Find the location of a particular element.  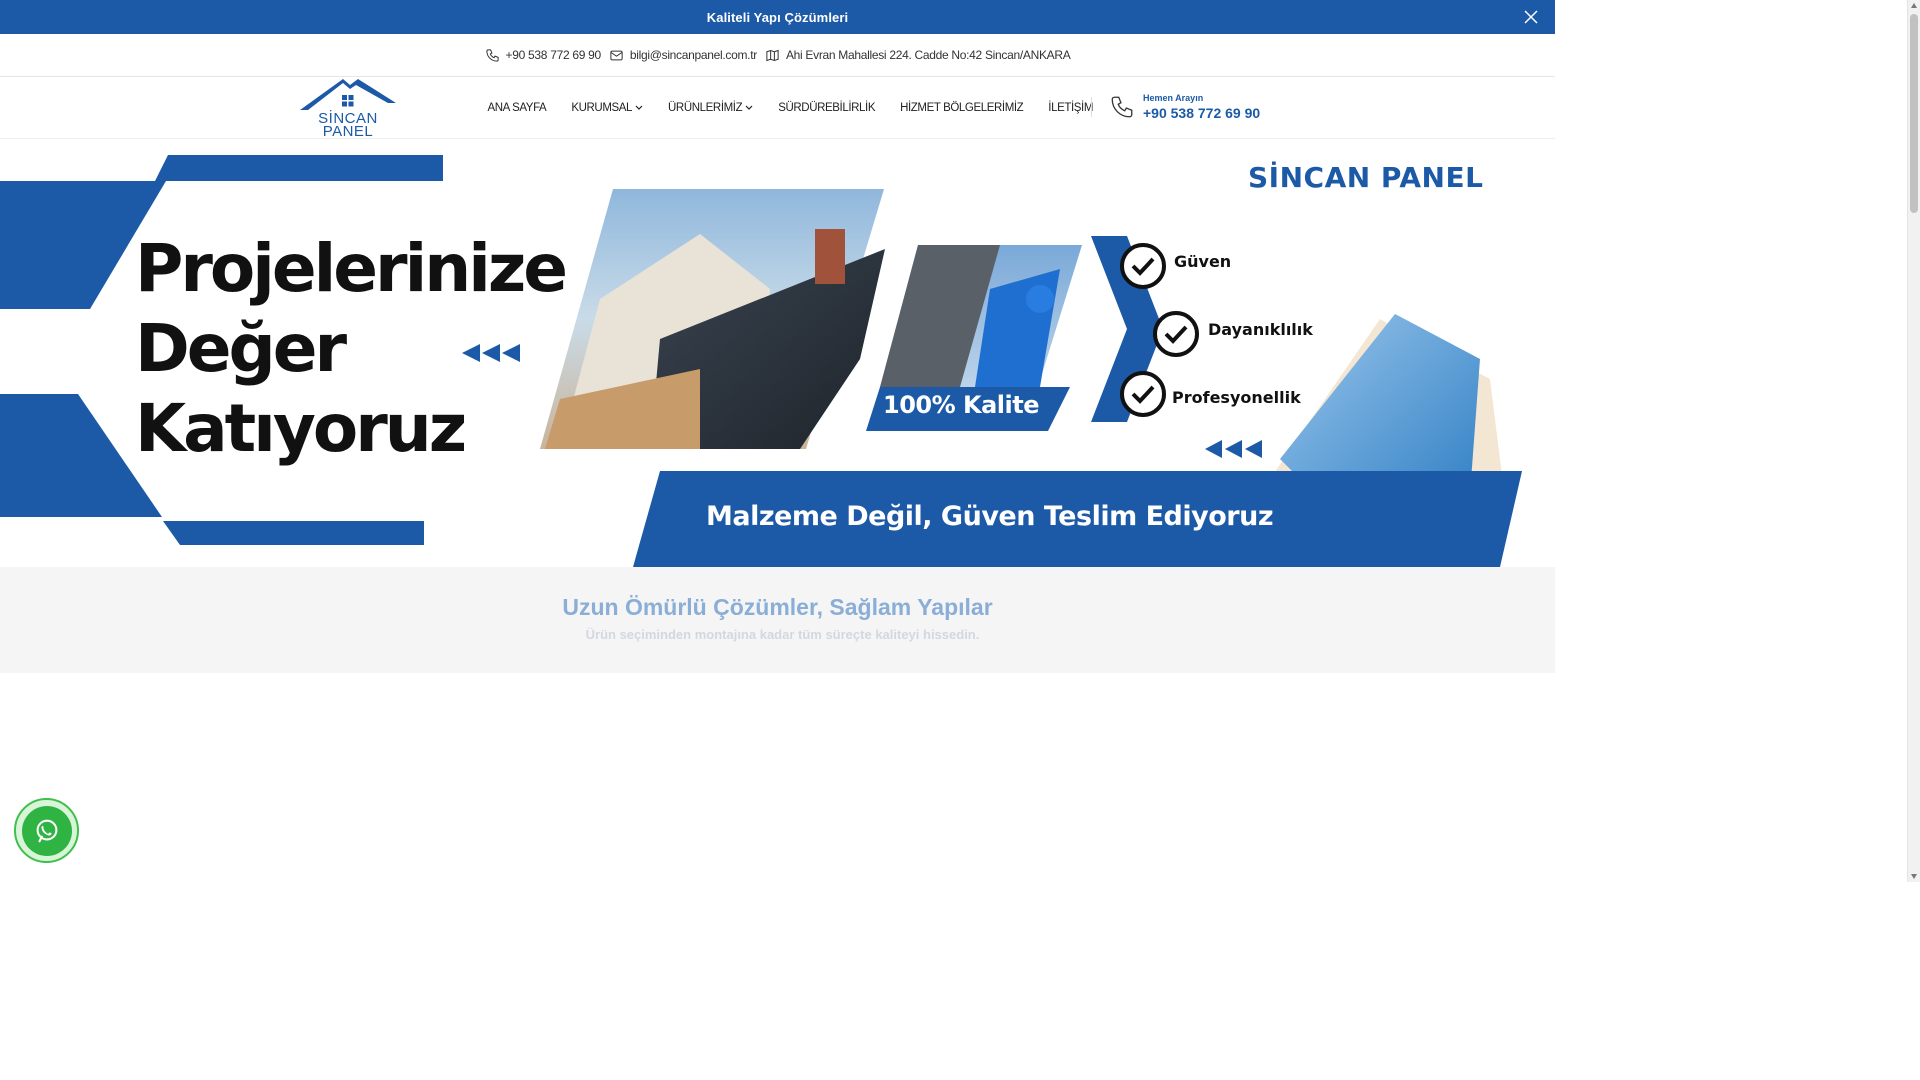

announcement-bar: Kaliteli Yapı Çözümleri is located at coordinates (777, 17).